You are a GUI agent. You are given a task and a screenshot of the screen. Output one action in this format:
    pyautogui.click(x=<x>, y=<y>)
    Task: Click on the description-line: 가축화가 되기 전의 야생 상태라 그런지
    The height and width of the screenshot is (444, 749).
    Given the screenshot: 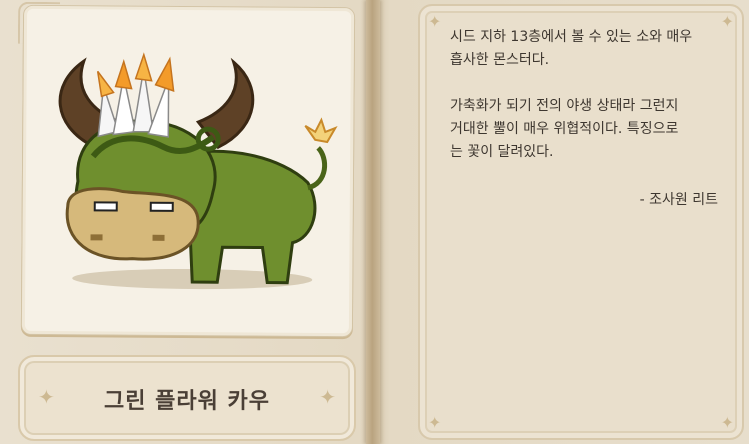 What is the action you would take?
    pyautogui.click(x=564, y=106)
    